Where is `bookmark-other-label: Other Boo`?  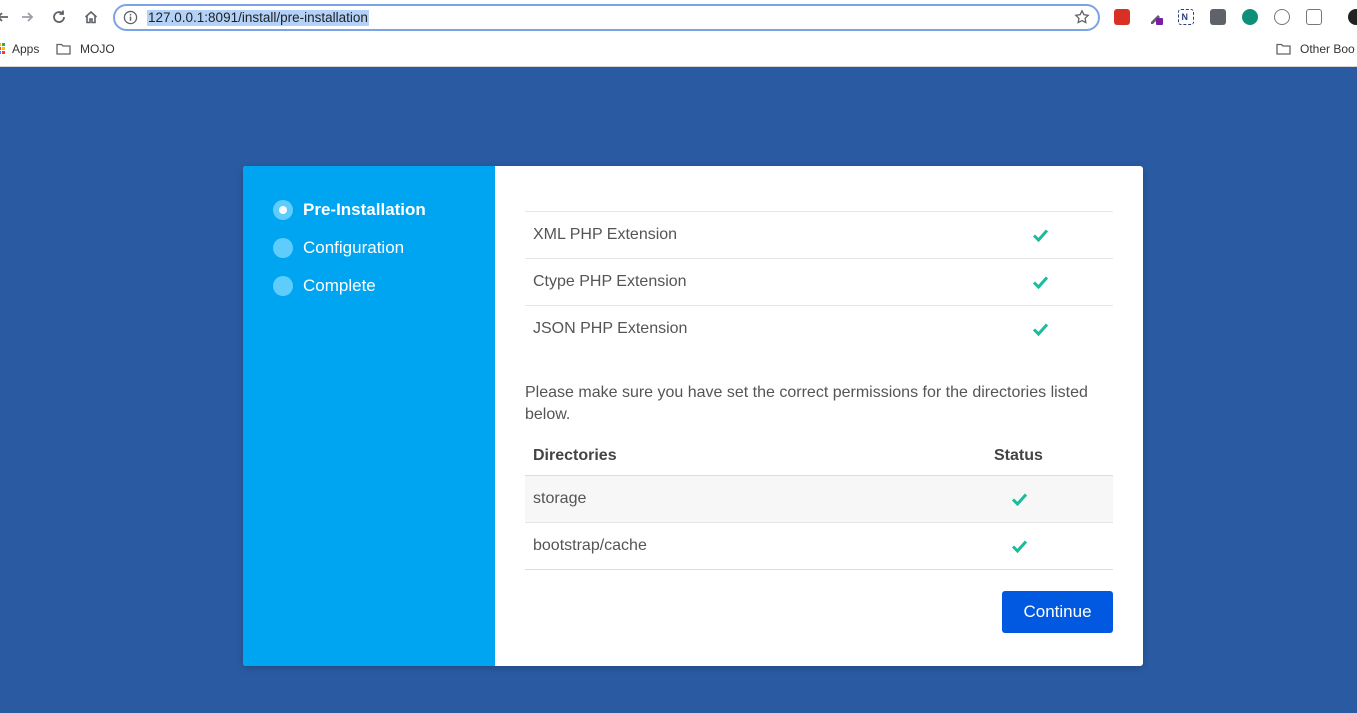 bookmark-other-label: Other Boo is located at coordinates (1327, 49).